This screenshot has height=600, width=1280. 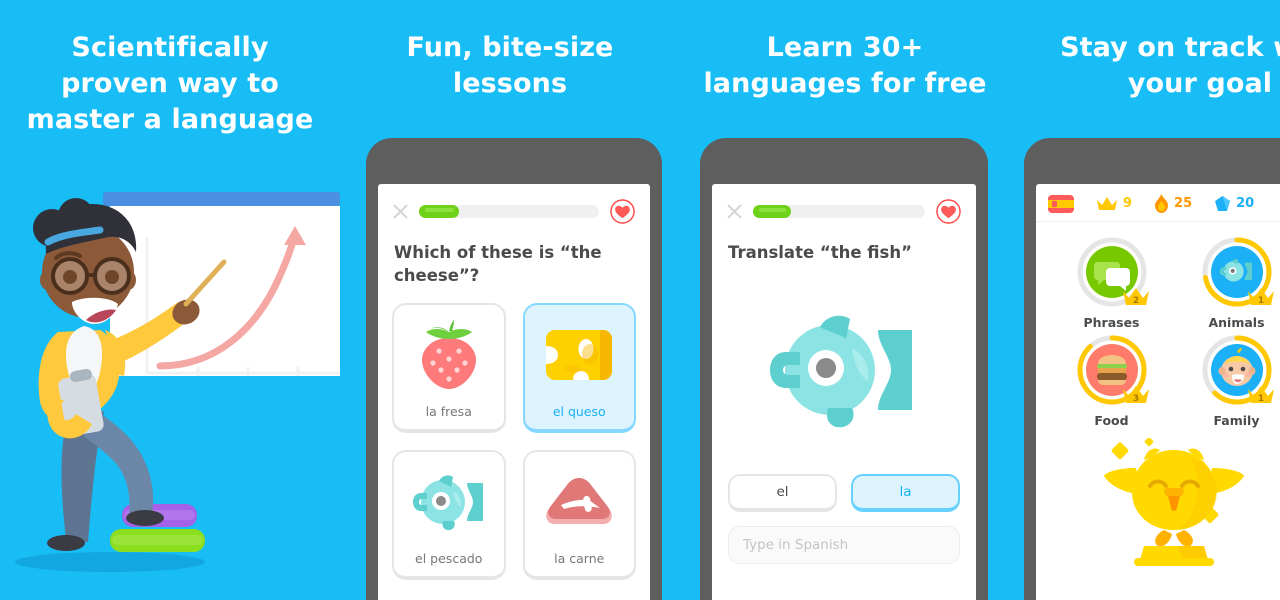 I want to click on answer-card-el-pescado: el pescado, so click(x=449, y=515).